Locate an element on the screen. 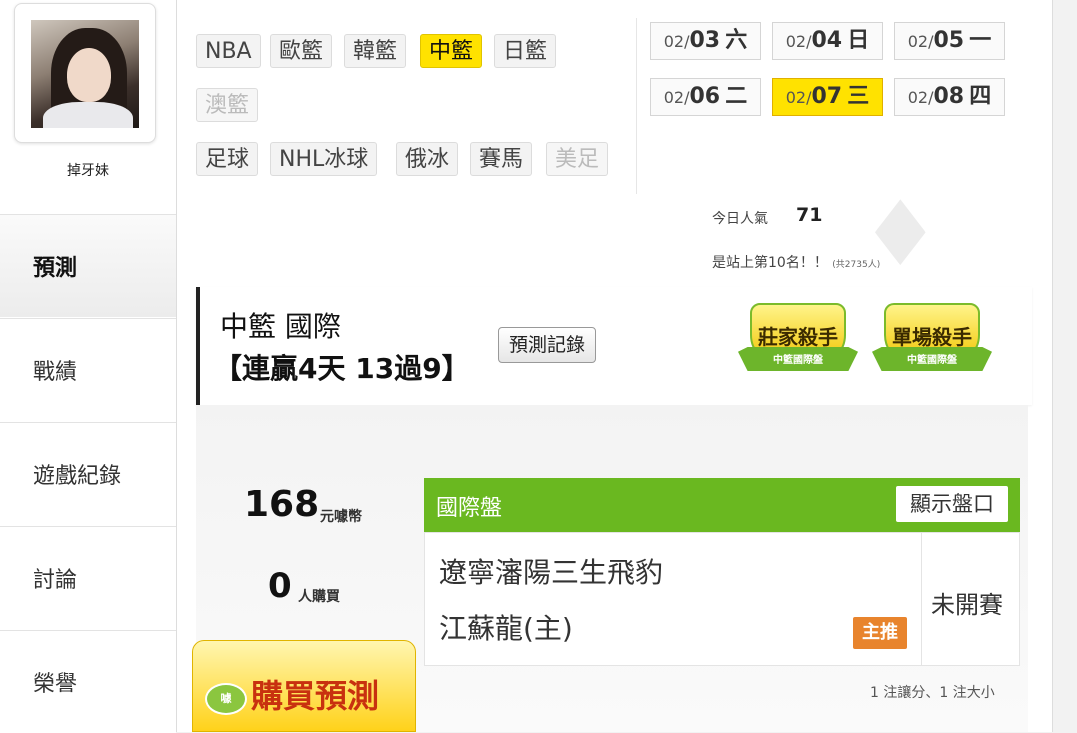  date-weekday: 六 is located at coordinates (736, 40).